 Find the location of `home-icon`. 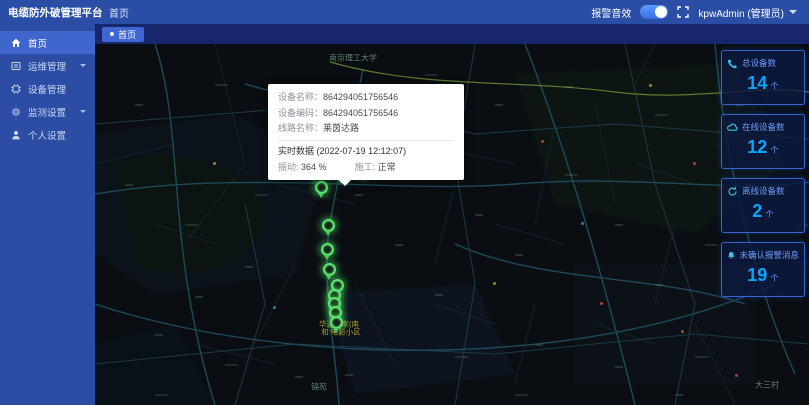

home-icon is located at coordinates (16, 42).